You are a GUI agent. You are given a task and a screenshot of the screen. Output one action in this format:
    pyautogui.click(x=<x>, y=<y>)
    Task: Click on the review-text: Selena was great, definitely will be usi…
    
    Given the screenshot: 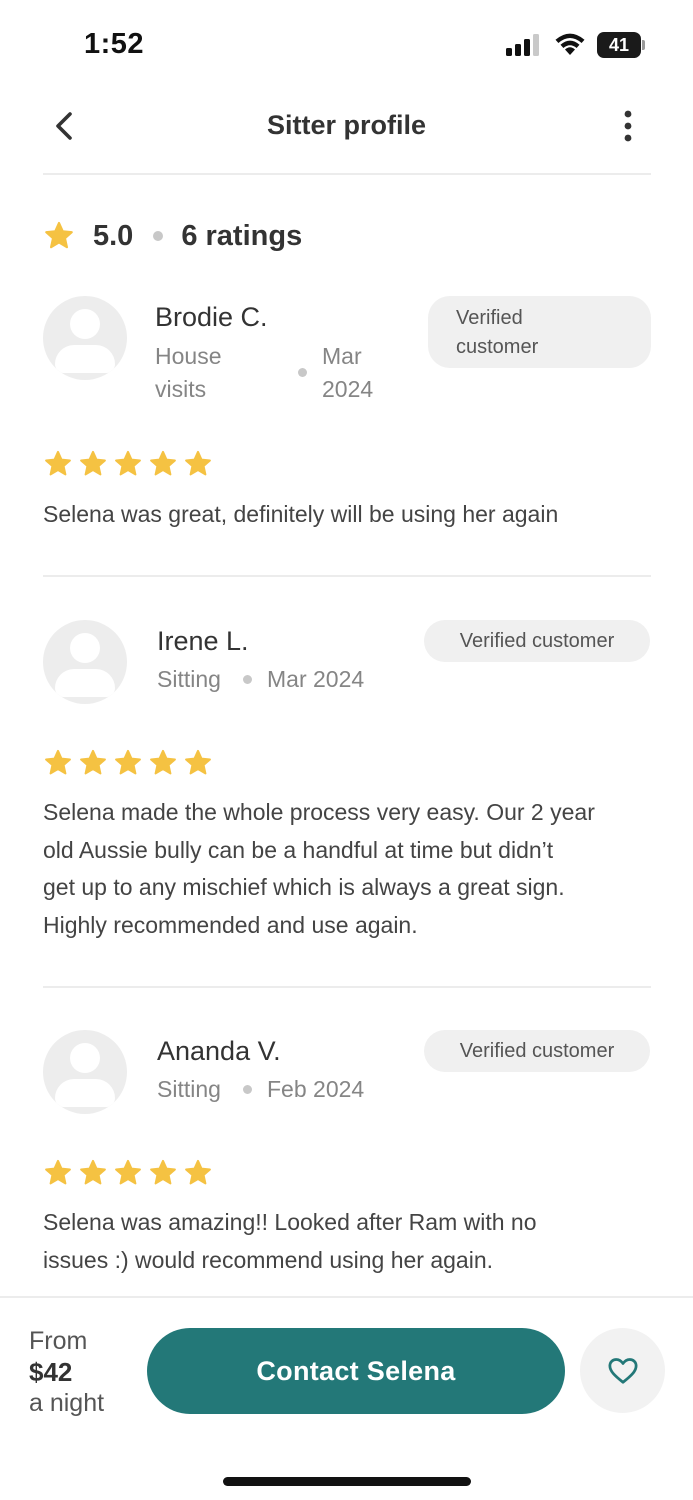 What is the action you would take?
    pyautogui.click(x=301, y=514)
    